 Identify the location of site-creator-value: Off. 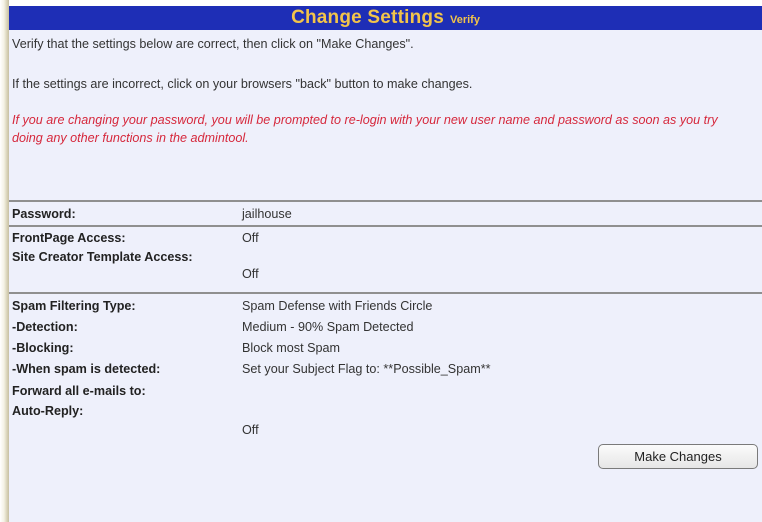
(250, 274).